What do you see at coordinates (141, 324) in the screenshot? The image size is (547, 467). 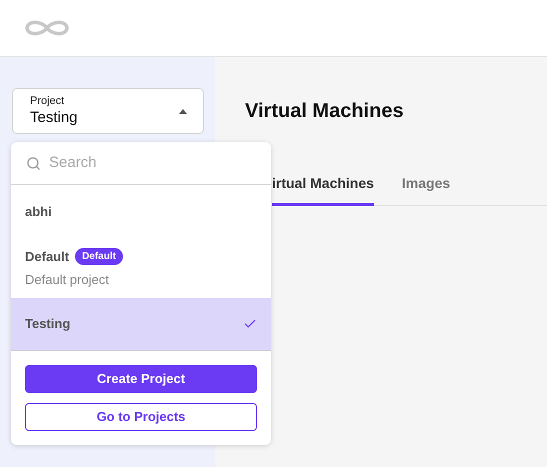 I see `project-item: Testing` at bounding box center [141, 324].